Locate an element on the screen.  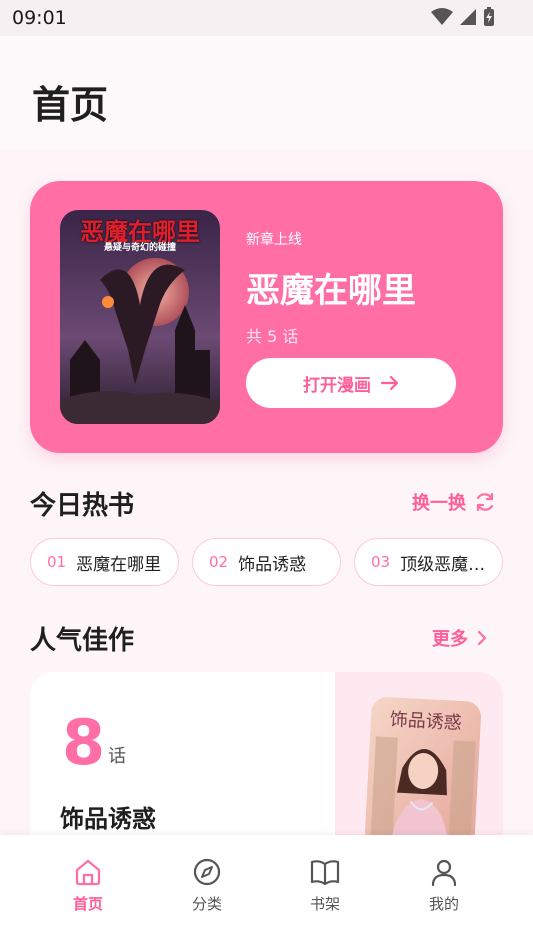
featured-cover-subtitle: 悬疑与奇幻的碰撞 is located at coordinates (139, 248).